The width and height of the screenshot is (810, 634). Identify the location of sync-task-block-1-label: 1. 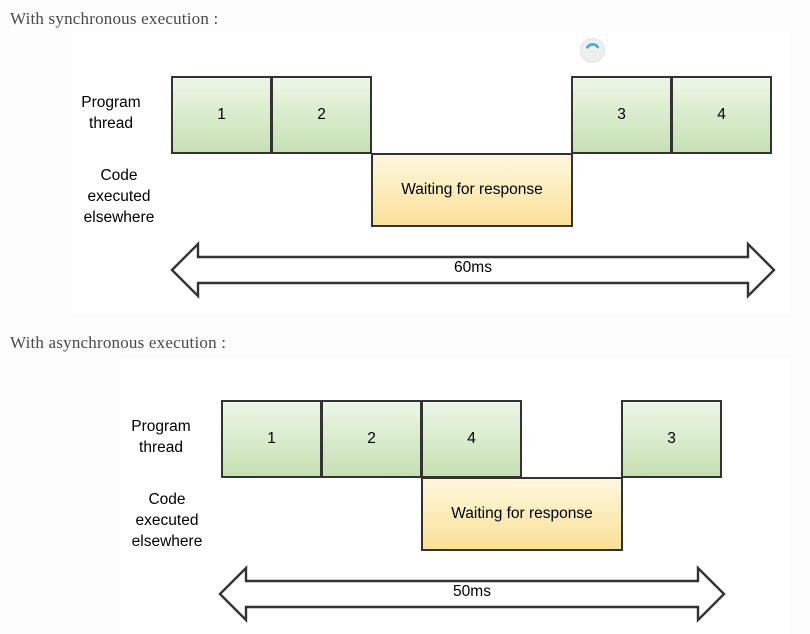
(221, 114).